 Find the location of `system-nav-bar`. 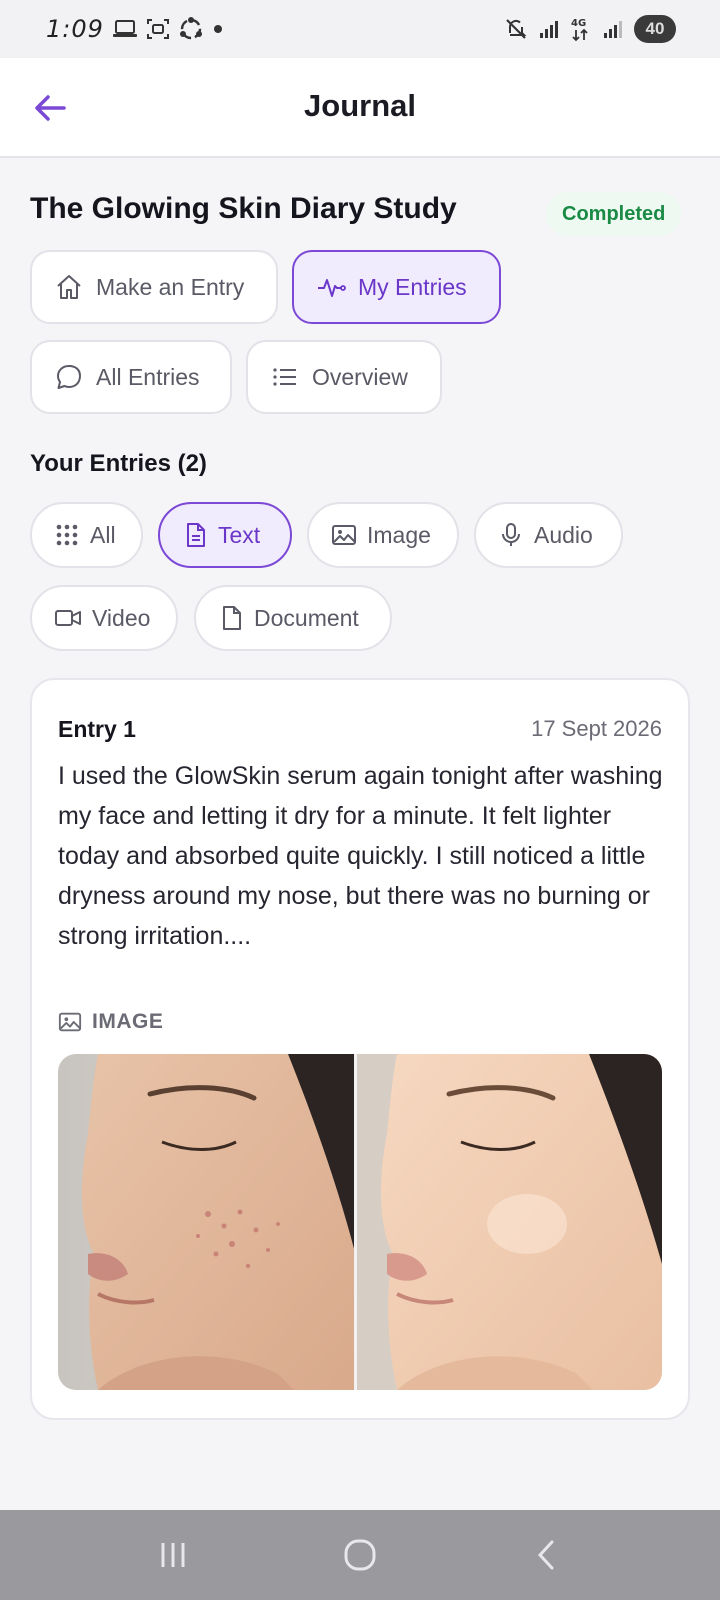

system-nav-bar is located at coordinates (360, 1555).